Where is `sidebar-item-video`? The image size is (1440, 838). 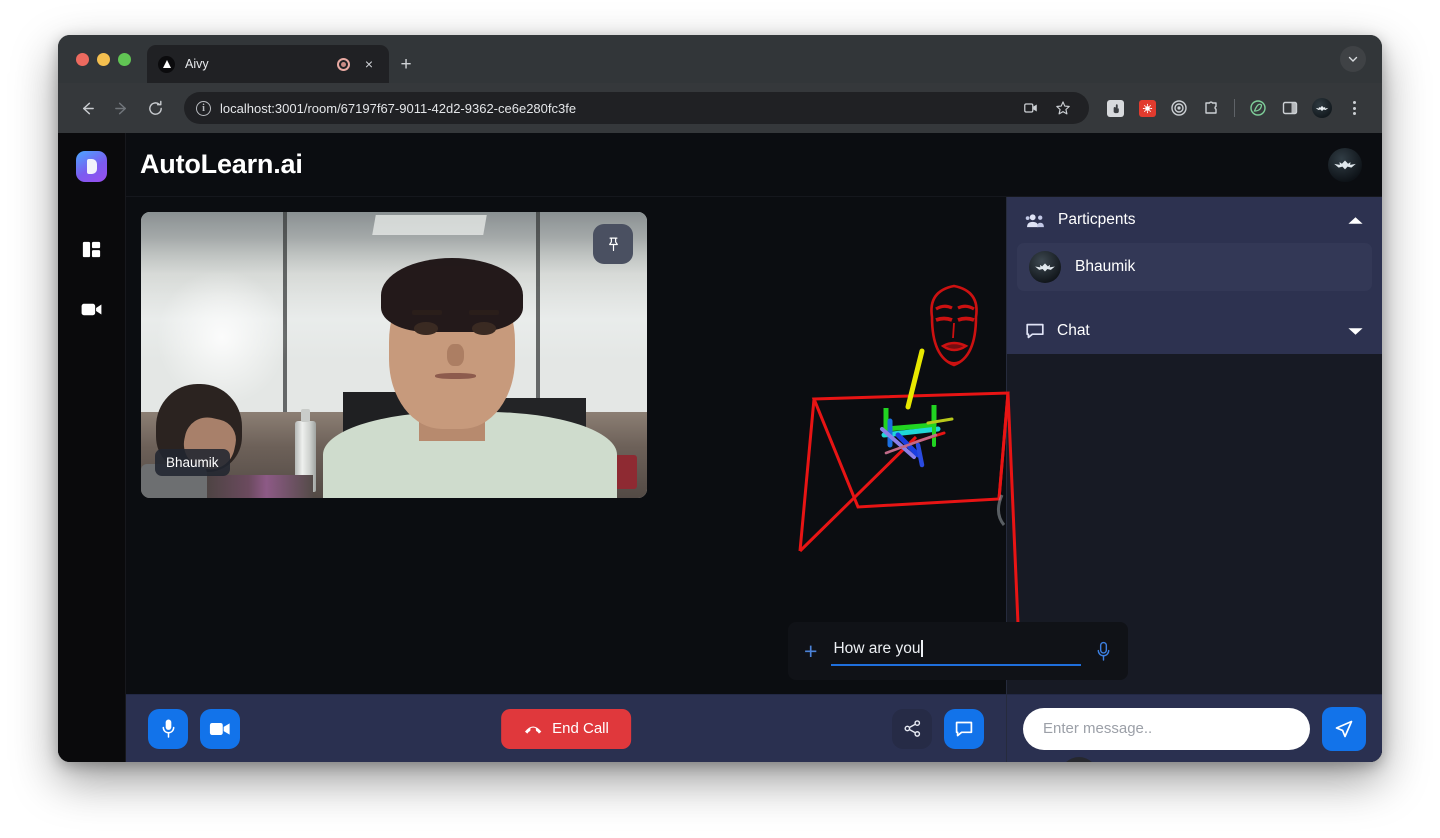
sidebar-item-video is located at coordinates (92, 309).